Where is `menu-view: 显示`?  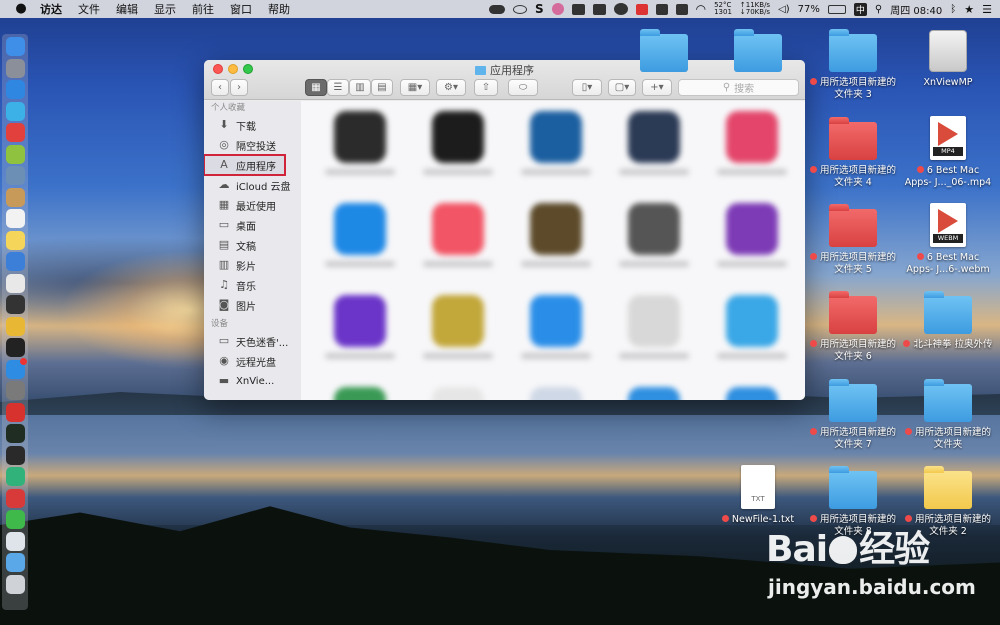
menu-view: 显示 is located at coordinates (165, 9).